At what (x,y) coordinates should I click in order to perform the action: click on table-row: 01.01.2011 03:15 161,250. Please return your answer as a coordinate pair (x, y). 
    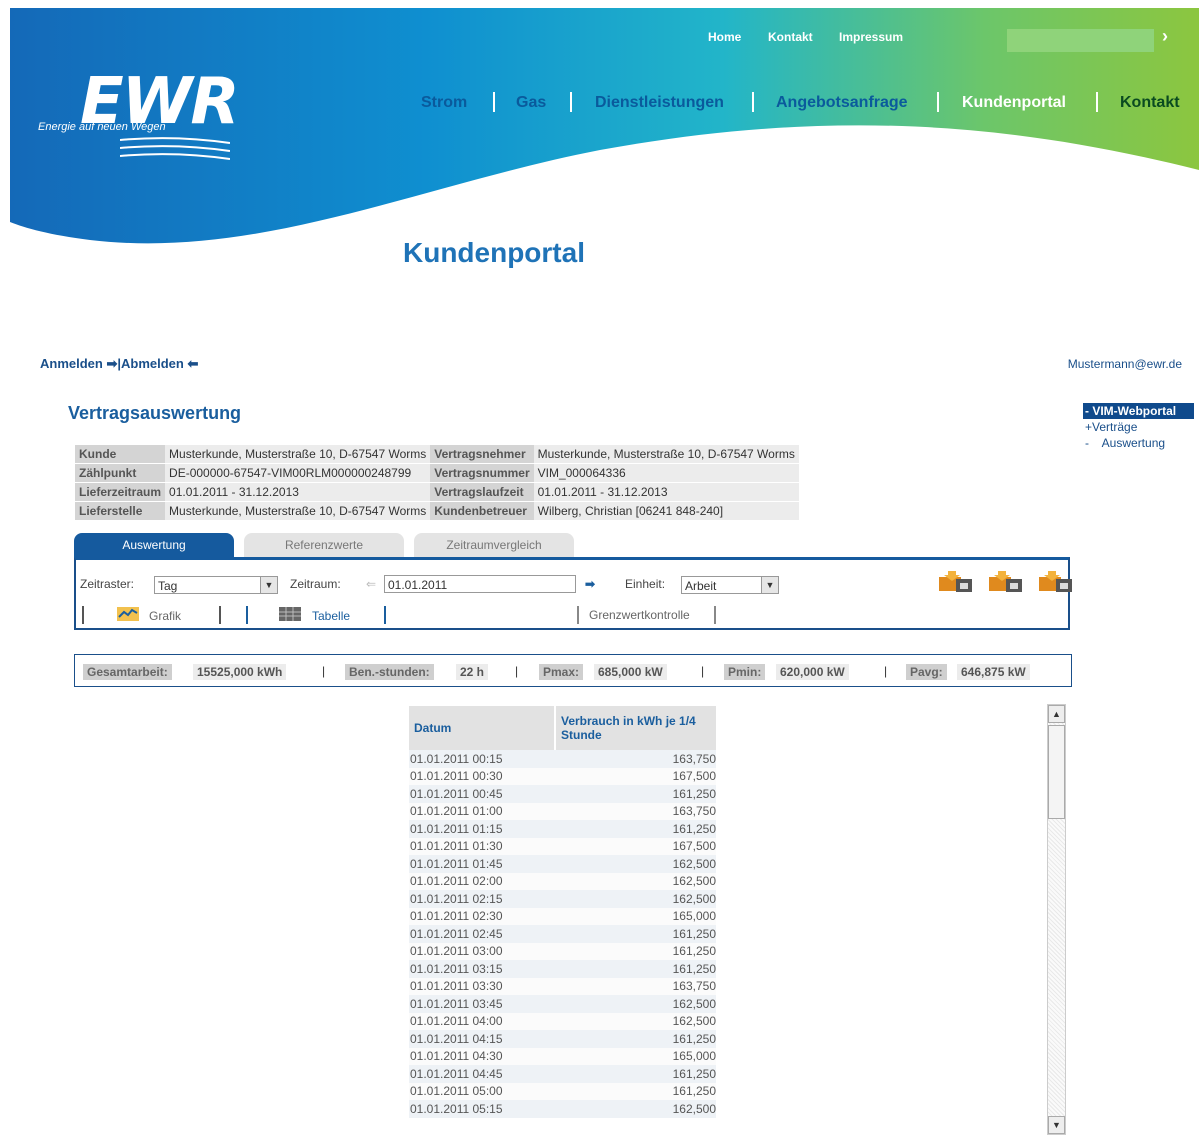
    Looking at the image, I should click on (562, 969).